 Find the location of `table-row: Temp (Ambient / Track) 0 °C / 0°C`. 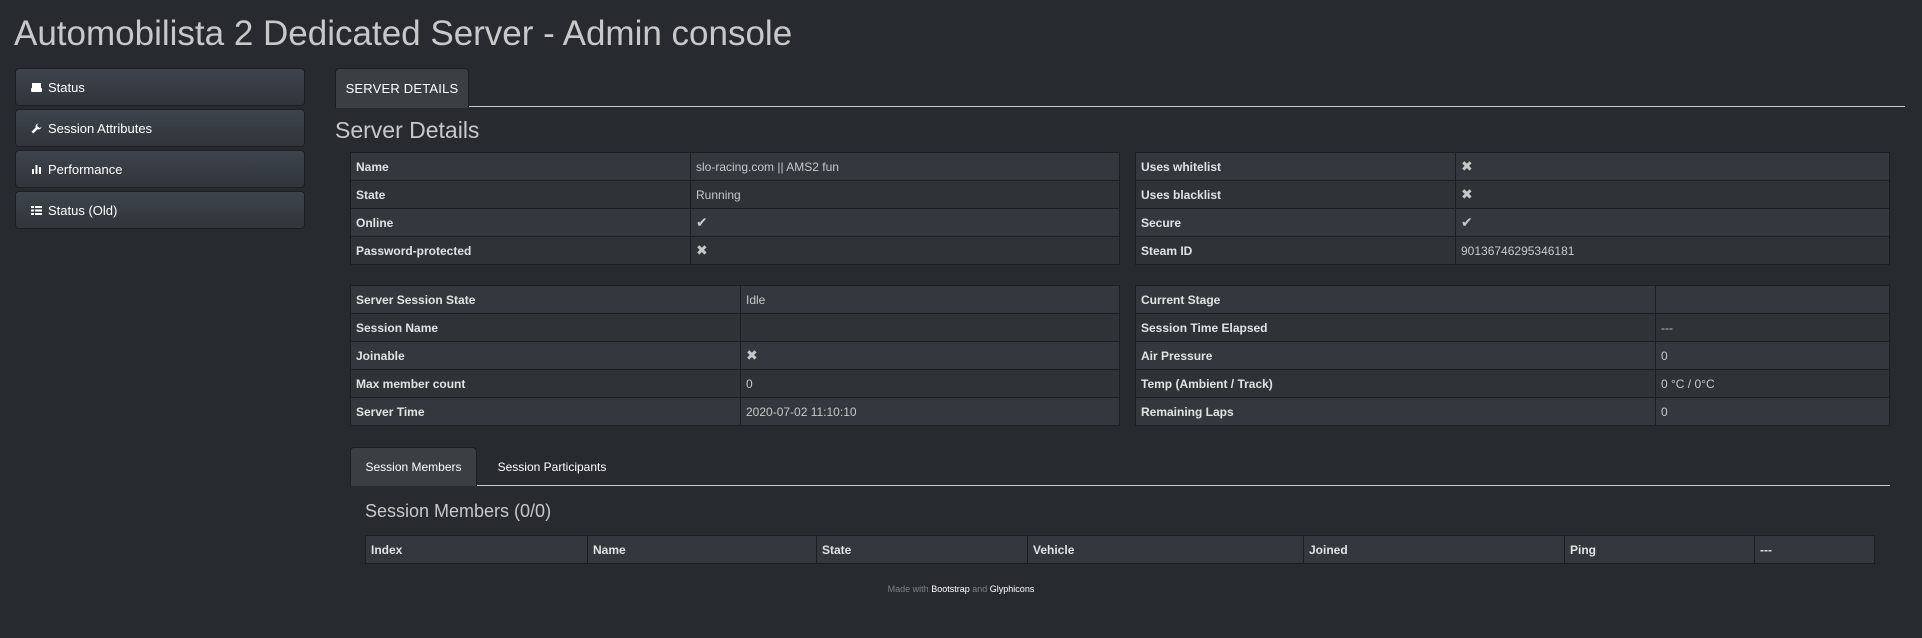

table-row: Temp (Ambient / Track) 0 °C / 0°C is located at coordinates (1512, 383).